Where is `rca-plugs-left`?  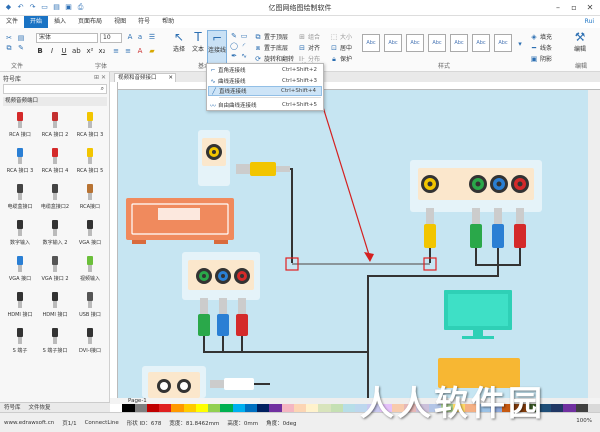
rca-plugs-left is located at coordinates (283, 325).